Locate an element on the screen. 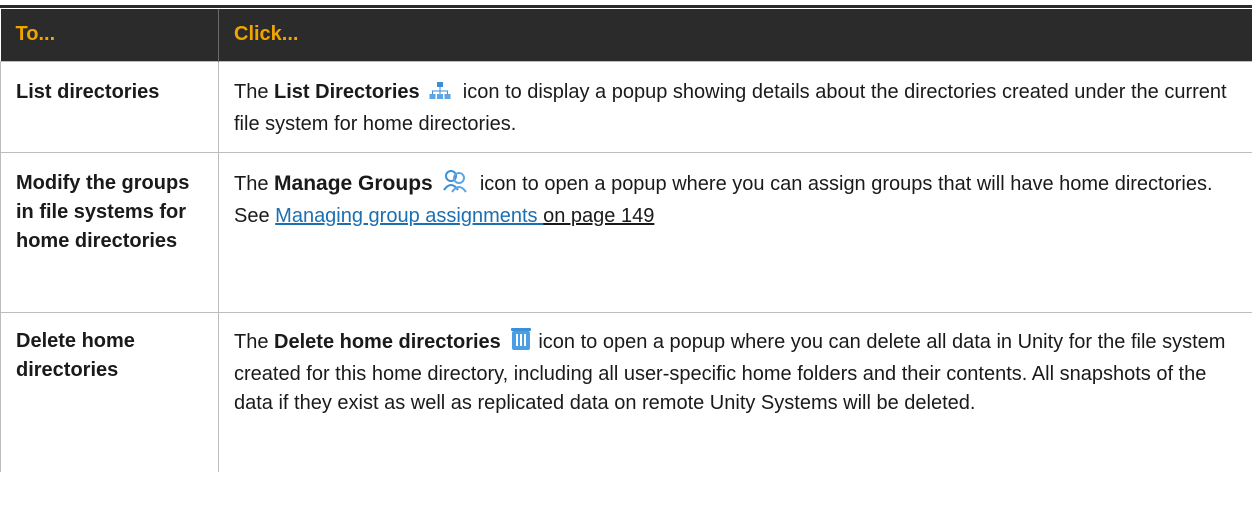  row-task: List directories is located at coordinates (109, 107).